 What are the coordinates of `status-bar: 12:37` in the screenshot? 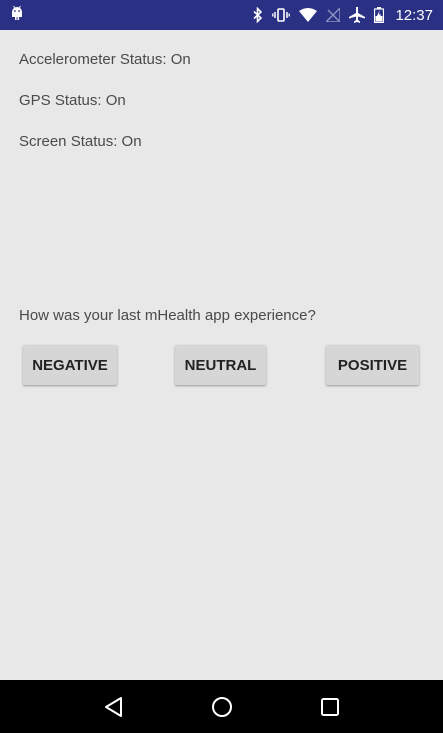 It's located at (221, 15).